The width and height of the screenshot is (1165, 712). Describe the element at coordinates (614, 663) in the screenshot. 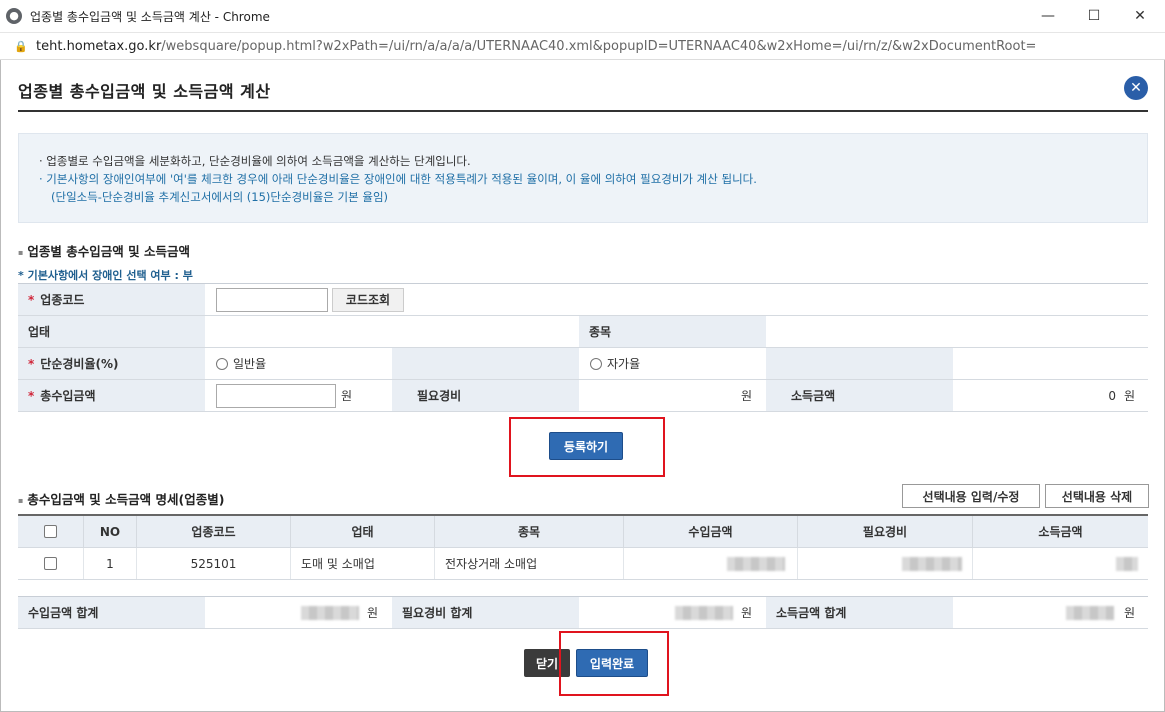

I see `highlight-complete` at that location.